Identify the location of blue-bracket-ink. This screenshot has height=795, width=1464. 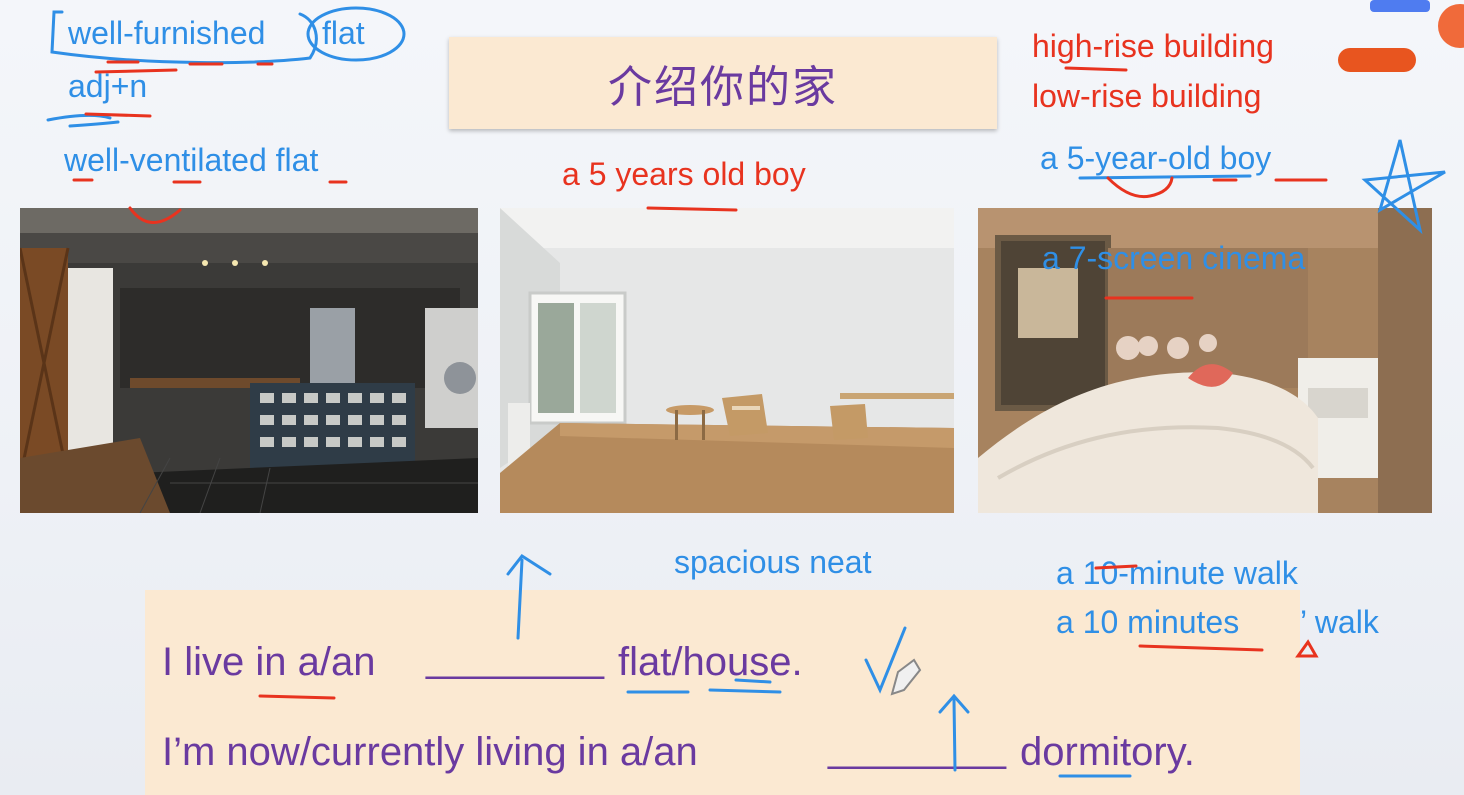
(184, 37).